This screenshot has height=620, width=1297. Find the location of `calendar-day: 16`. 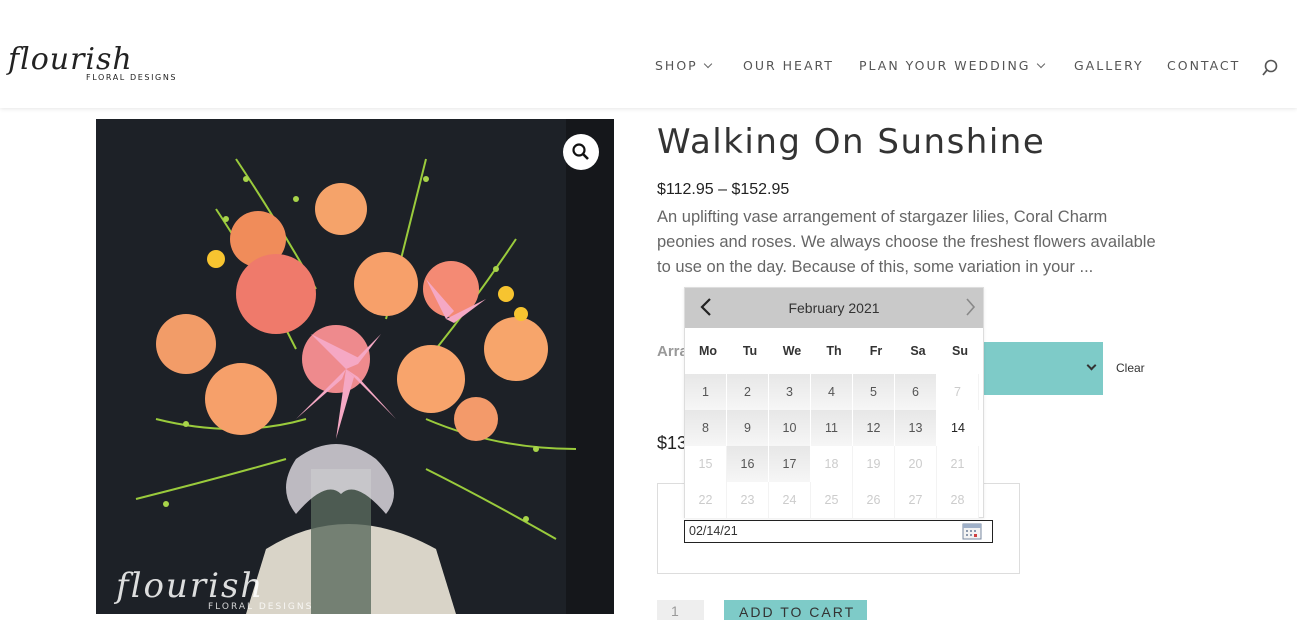

calendar-day: 16 is located at coordinates (748, 464).